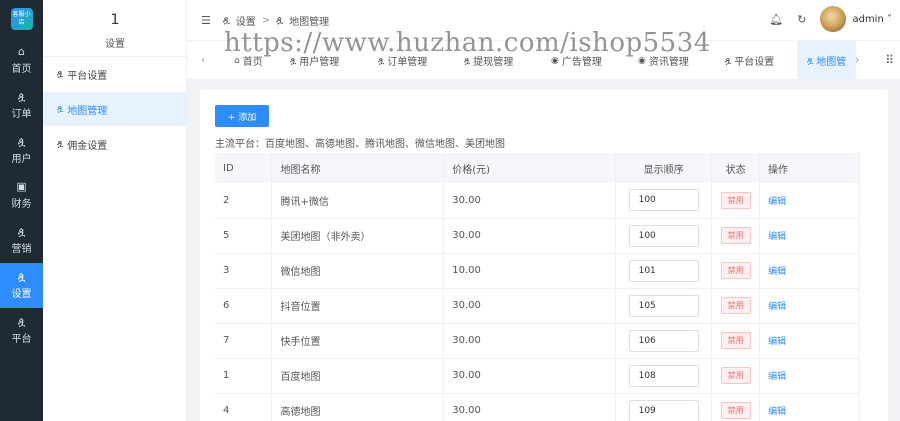  What do you see at coordinates (537, 305) in the screenshot?
I see `table-row: 6抖音位置30.00 禁用 编辑` at bounding box center [537, 305].